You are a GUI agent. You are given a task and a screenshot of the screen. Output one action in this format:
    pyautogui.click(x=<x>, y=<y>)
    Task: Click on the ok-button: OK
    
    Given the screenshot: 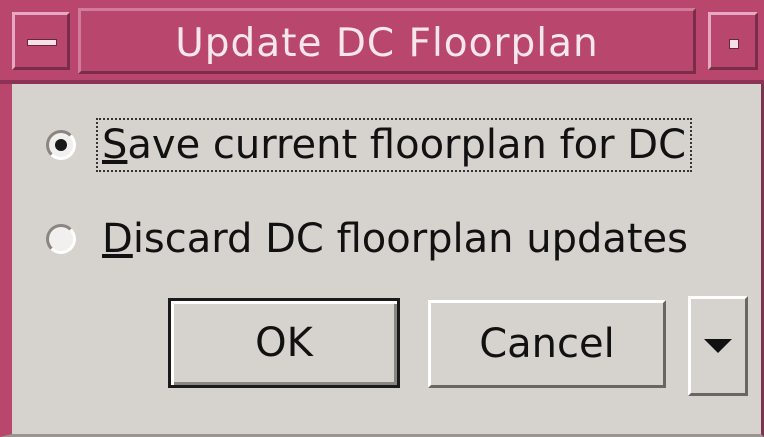 What is the action you would take?
    pyautogui.click(x=284, y=343)
    